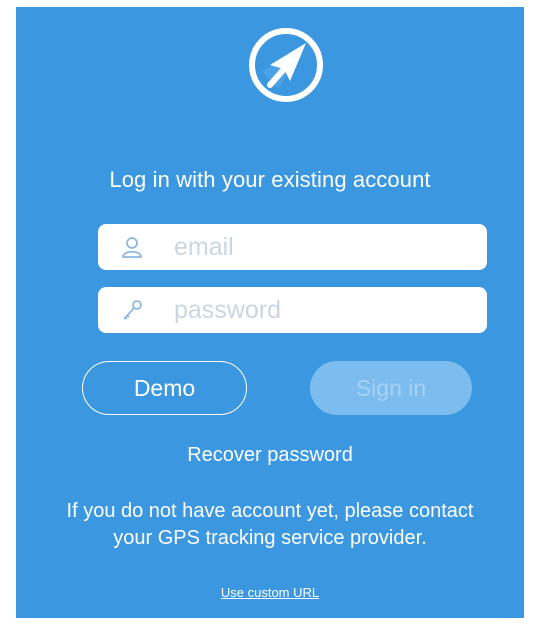 The height and width of the screenshot is (626, 536). I want to click on recover-password-link: Recover password, so click(270, 455).